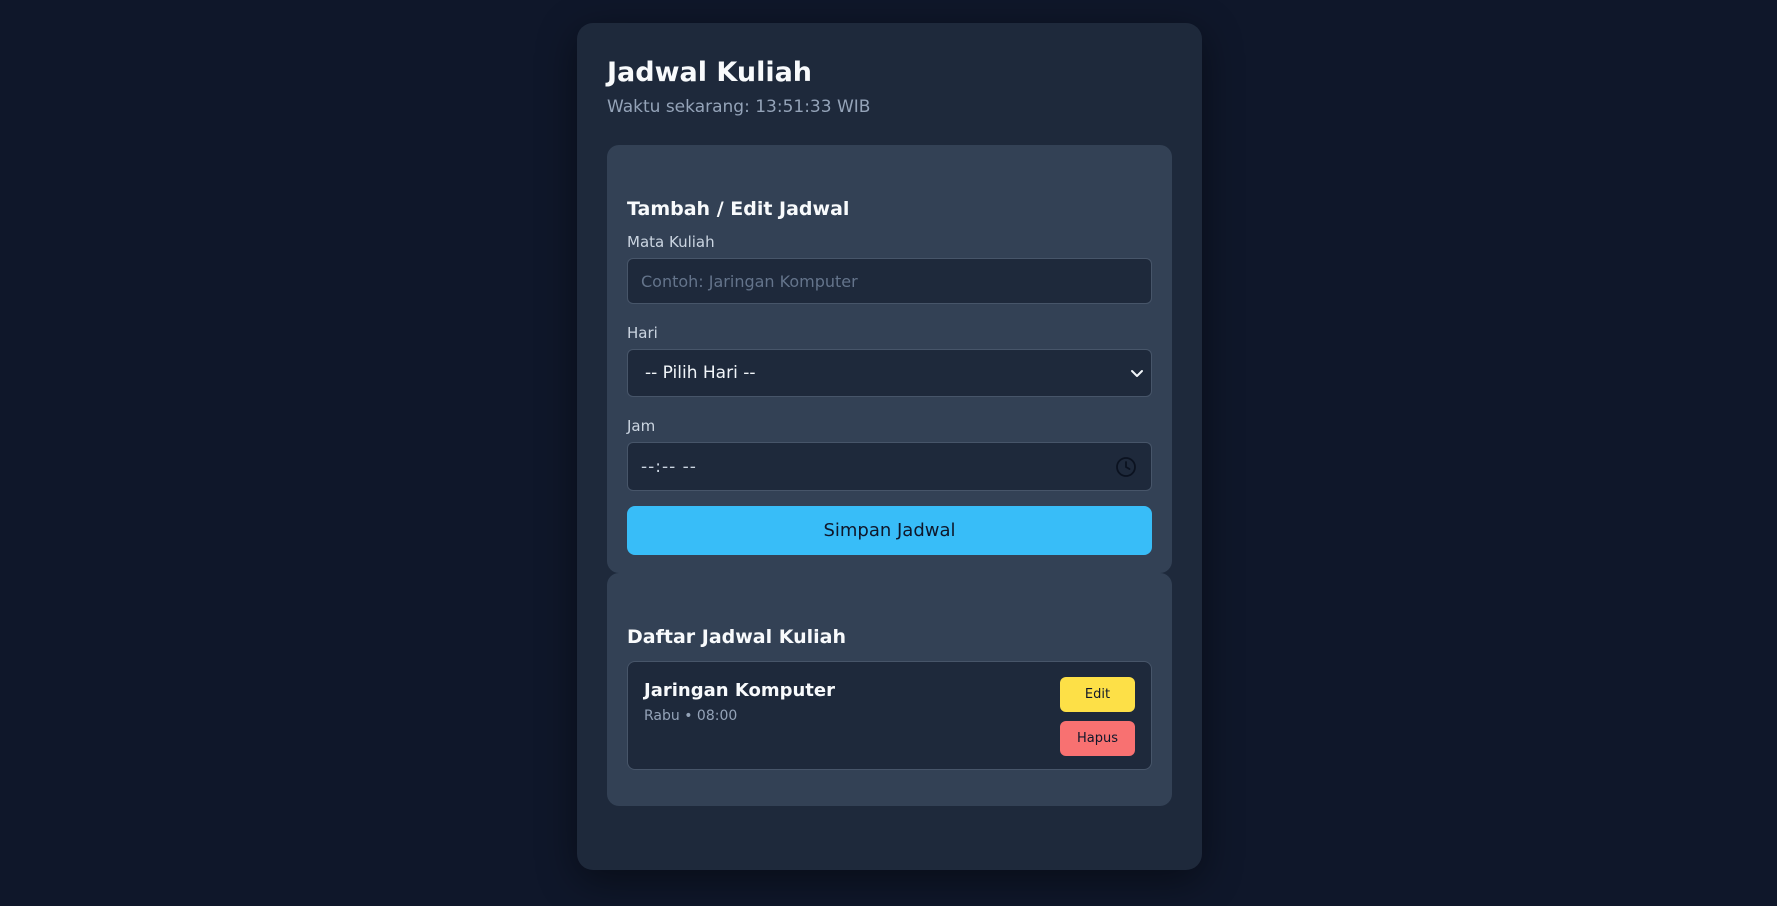  Describe the element at coordinates (641, 426) in the screenshot. I see `time-label: Jam` at that location.